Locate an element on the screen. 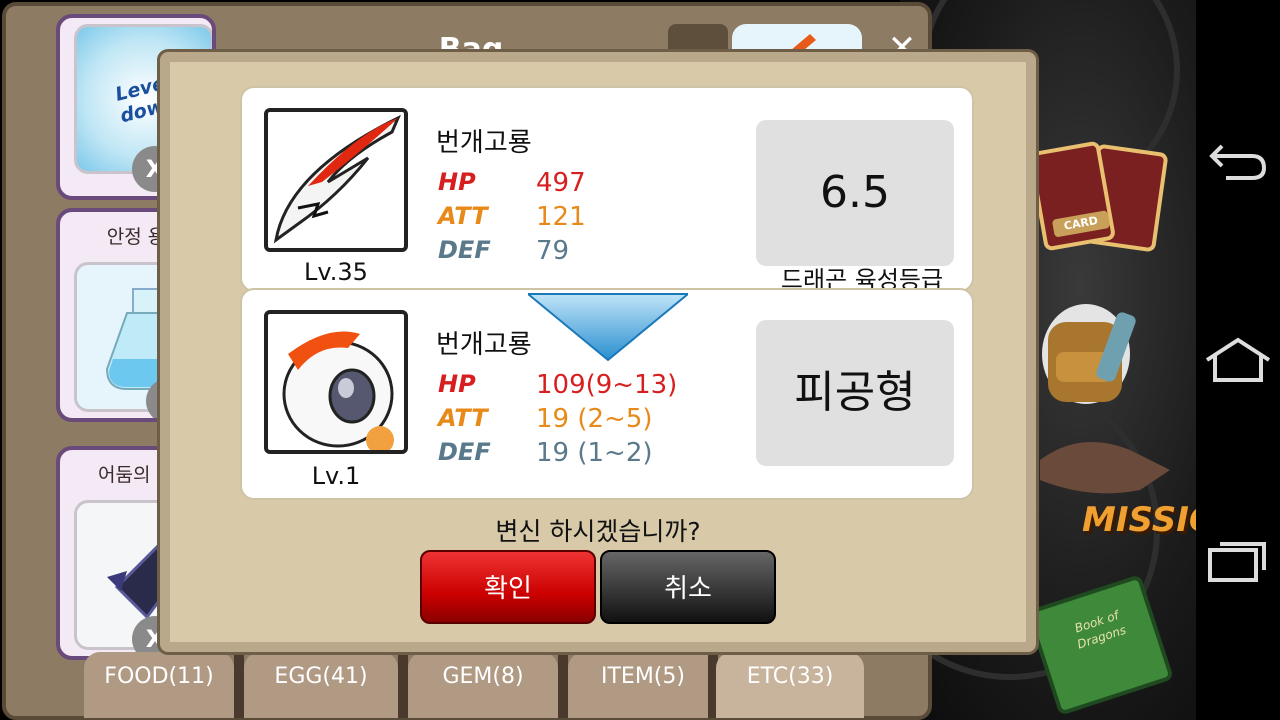 This screenshot has width=1280, height=720. card-label: CARD is located at coordinates (1081, 224).